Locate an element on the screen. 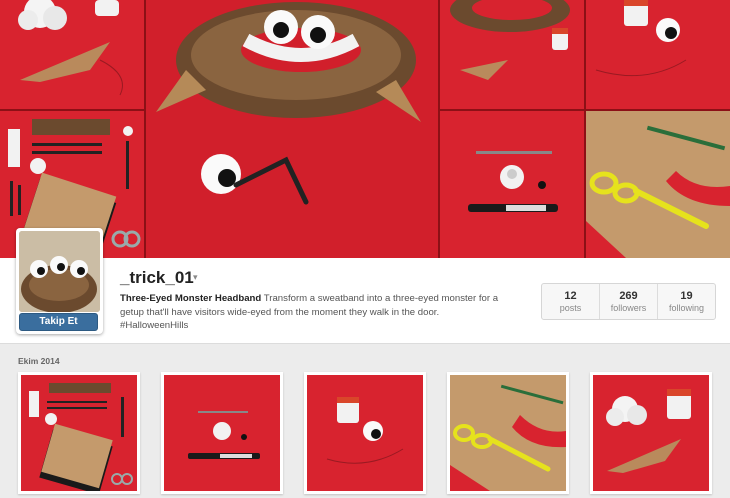 The height and width of the screenshot is (498, 730). eyeball-thumb-image is located at coordinates (365, 430).